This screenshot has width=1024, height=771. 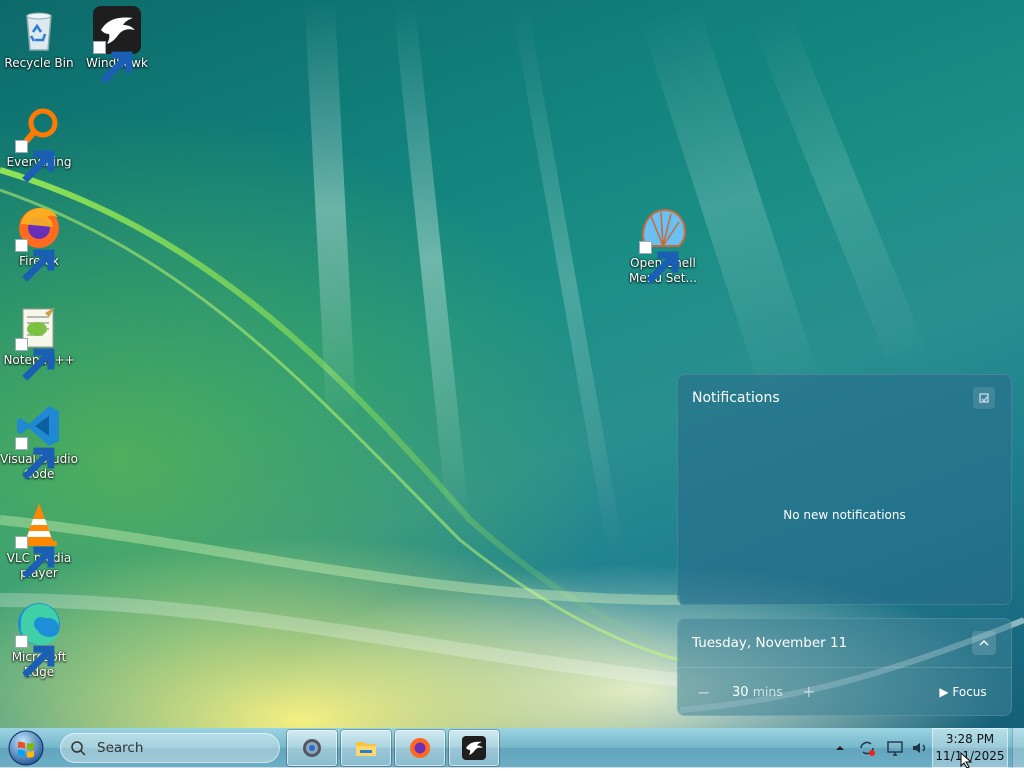 What do you see at coordinates (78, 748) in the screenshot?
I see `search-icon` at bounding box center [78, 748].